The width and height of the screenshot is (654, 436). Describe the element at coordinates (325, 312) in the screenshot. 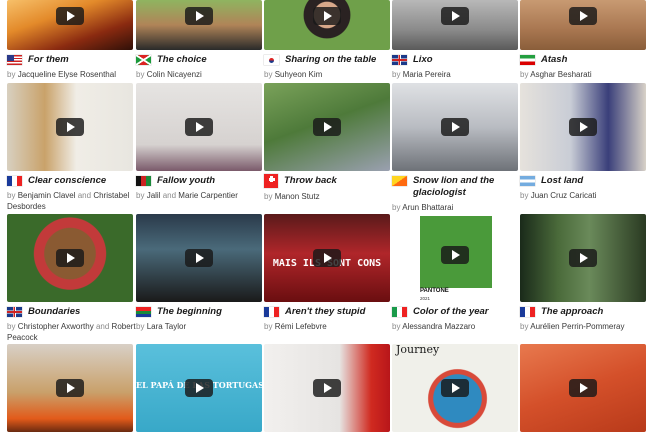

I see `film-title: Aren't they stupid` at that location.